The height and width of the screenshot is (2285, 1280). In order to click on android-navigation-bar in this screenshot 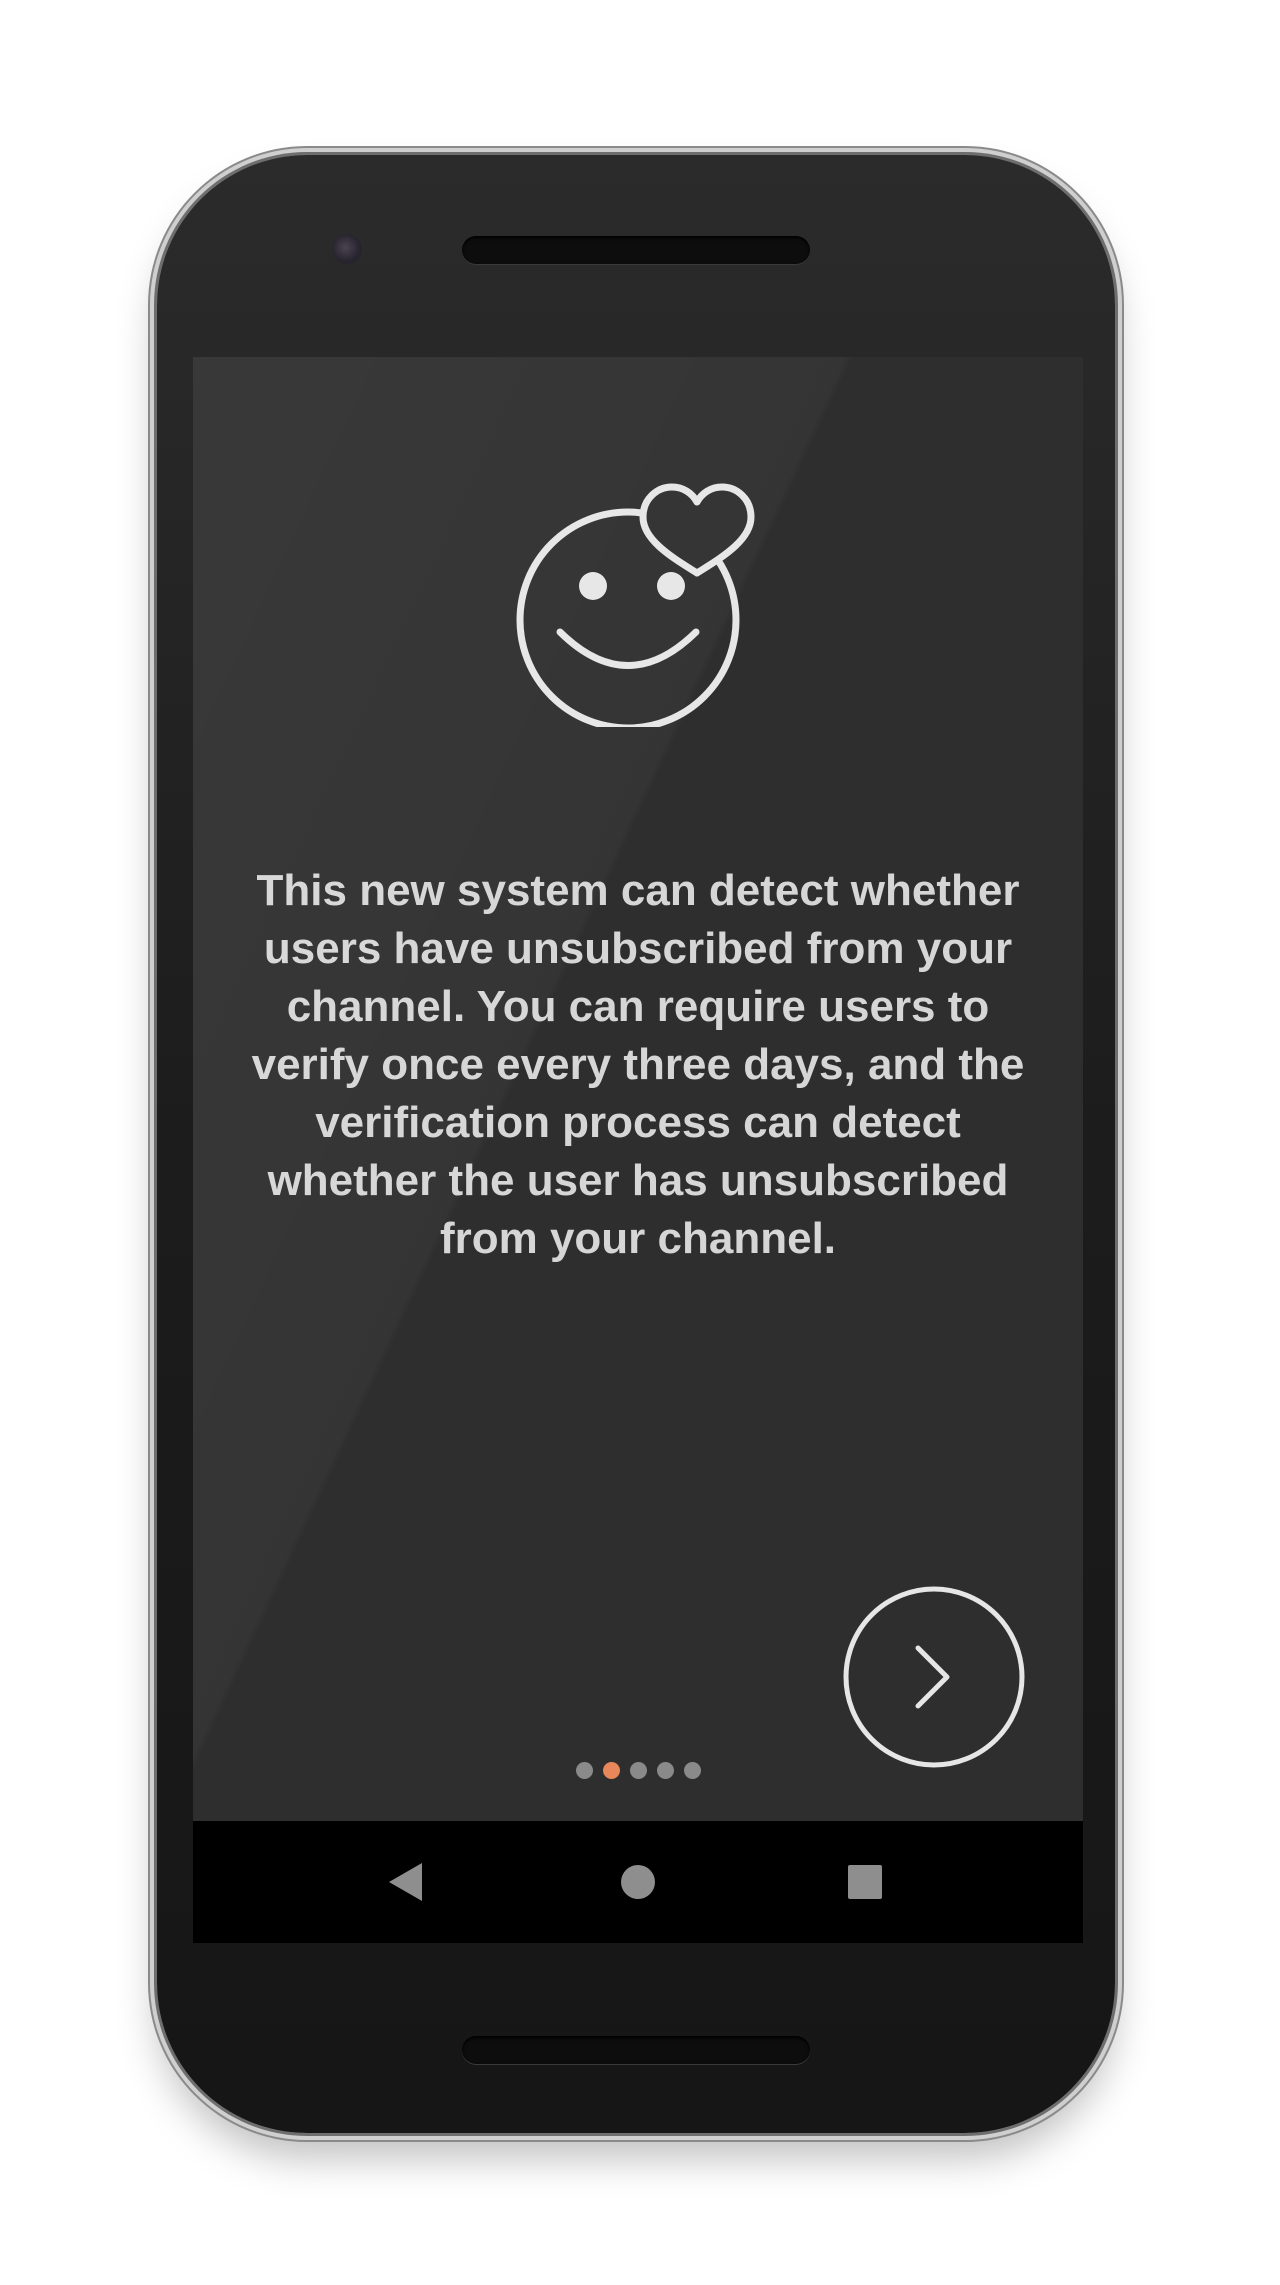, I will do `click(638, 1882)`.